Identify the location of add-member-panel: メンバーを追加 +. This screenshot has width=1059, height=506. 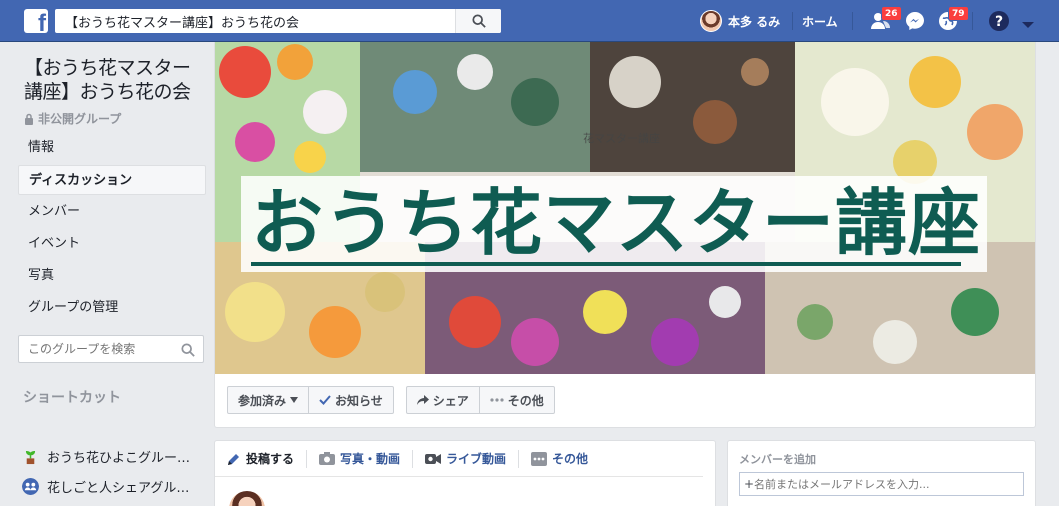
(881, 473).